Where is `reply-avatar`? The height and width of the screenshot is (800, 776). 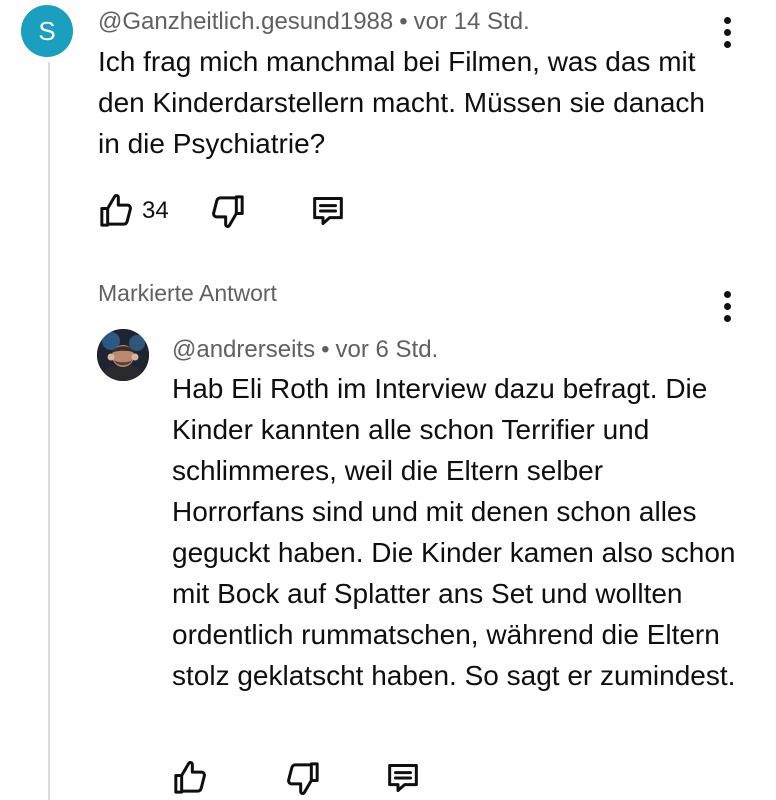 reply-avatar is located at coordinates (123, 355).